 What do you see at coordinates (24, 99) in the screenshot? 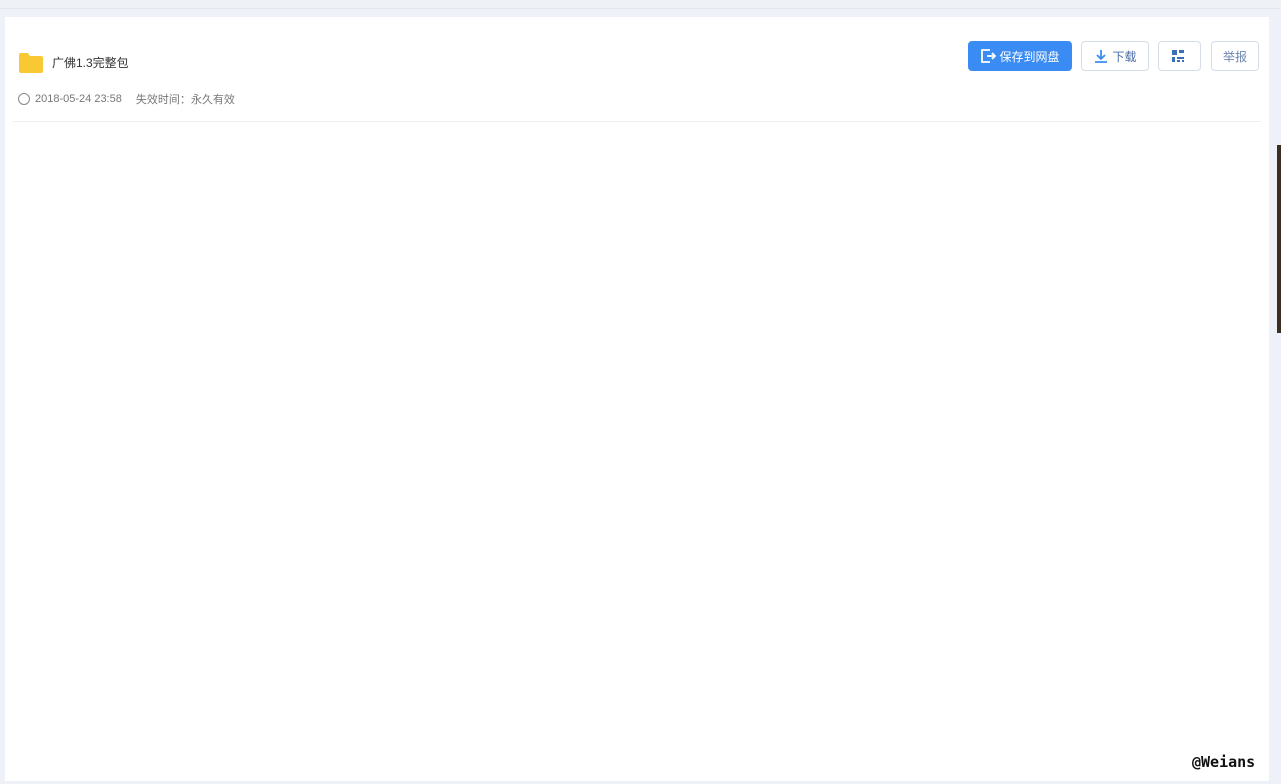
I see `clock-icon` at bounding box center [24, 99].